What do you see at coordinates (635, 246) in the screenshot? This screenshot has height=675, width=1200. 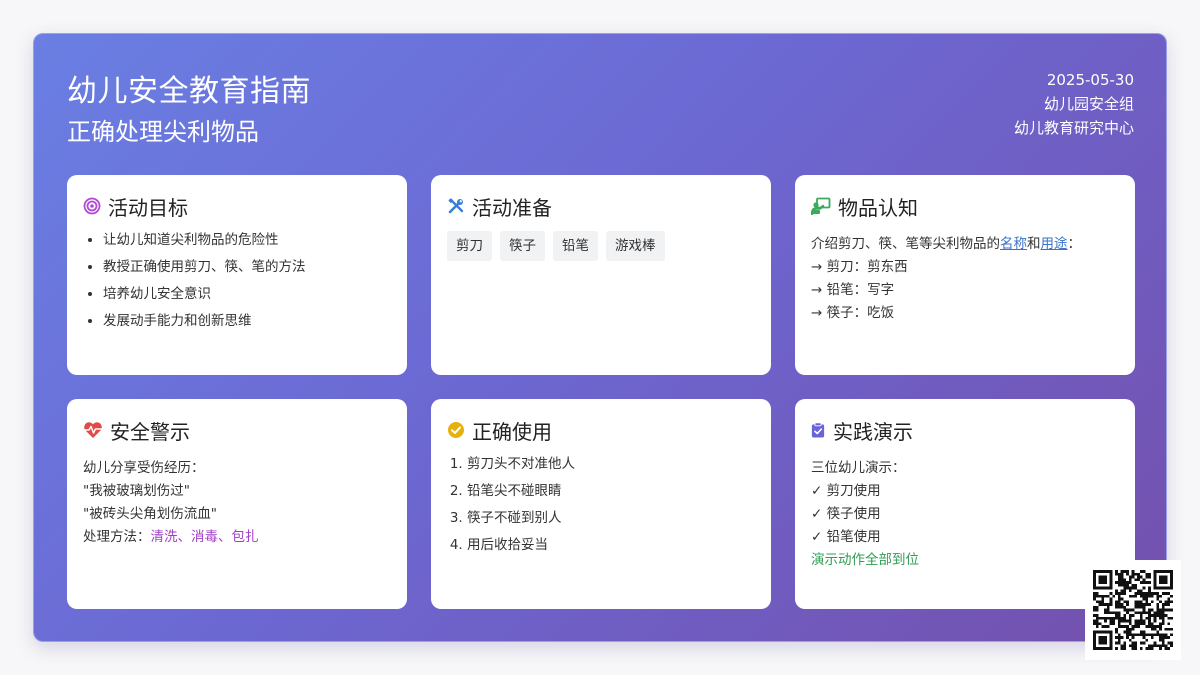 I see `tag: 游戏棒` at bounding box center [635, 246].